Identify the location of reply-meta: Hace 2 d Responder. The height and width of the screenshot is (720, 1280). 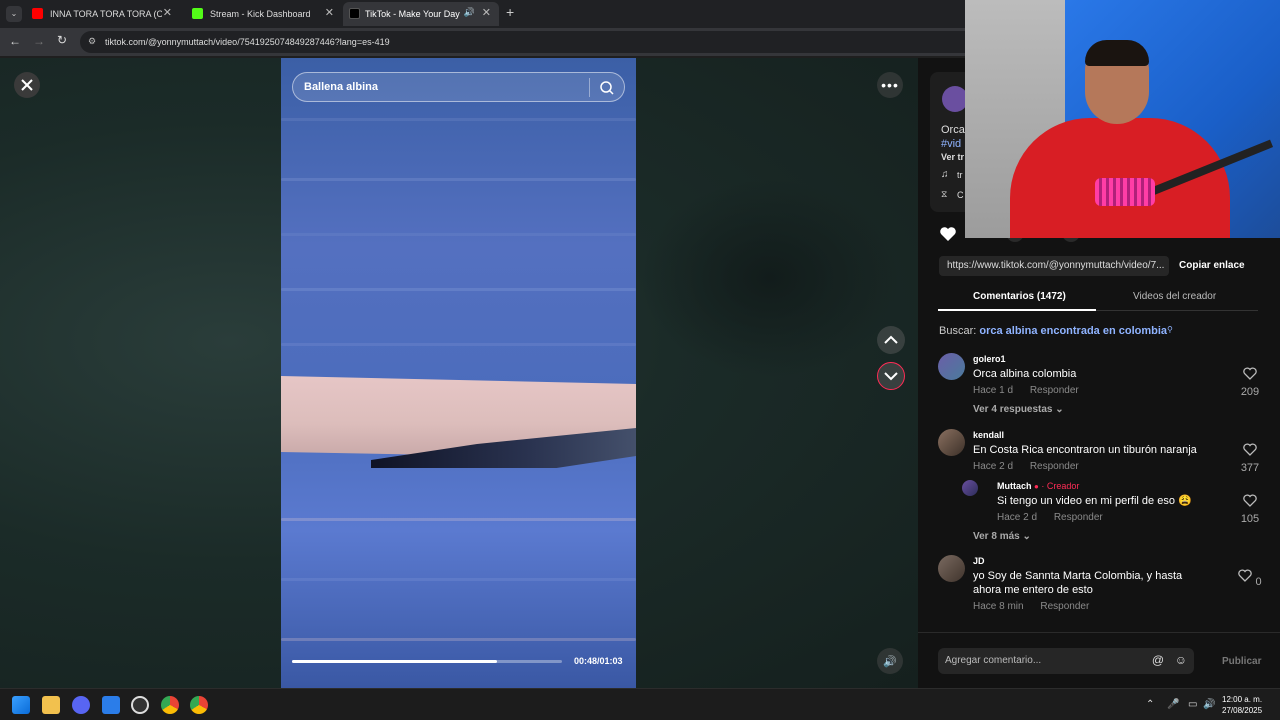
(1057, 517).